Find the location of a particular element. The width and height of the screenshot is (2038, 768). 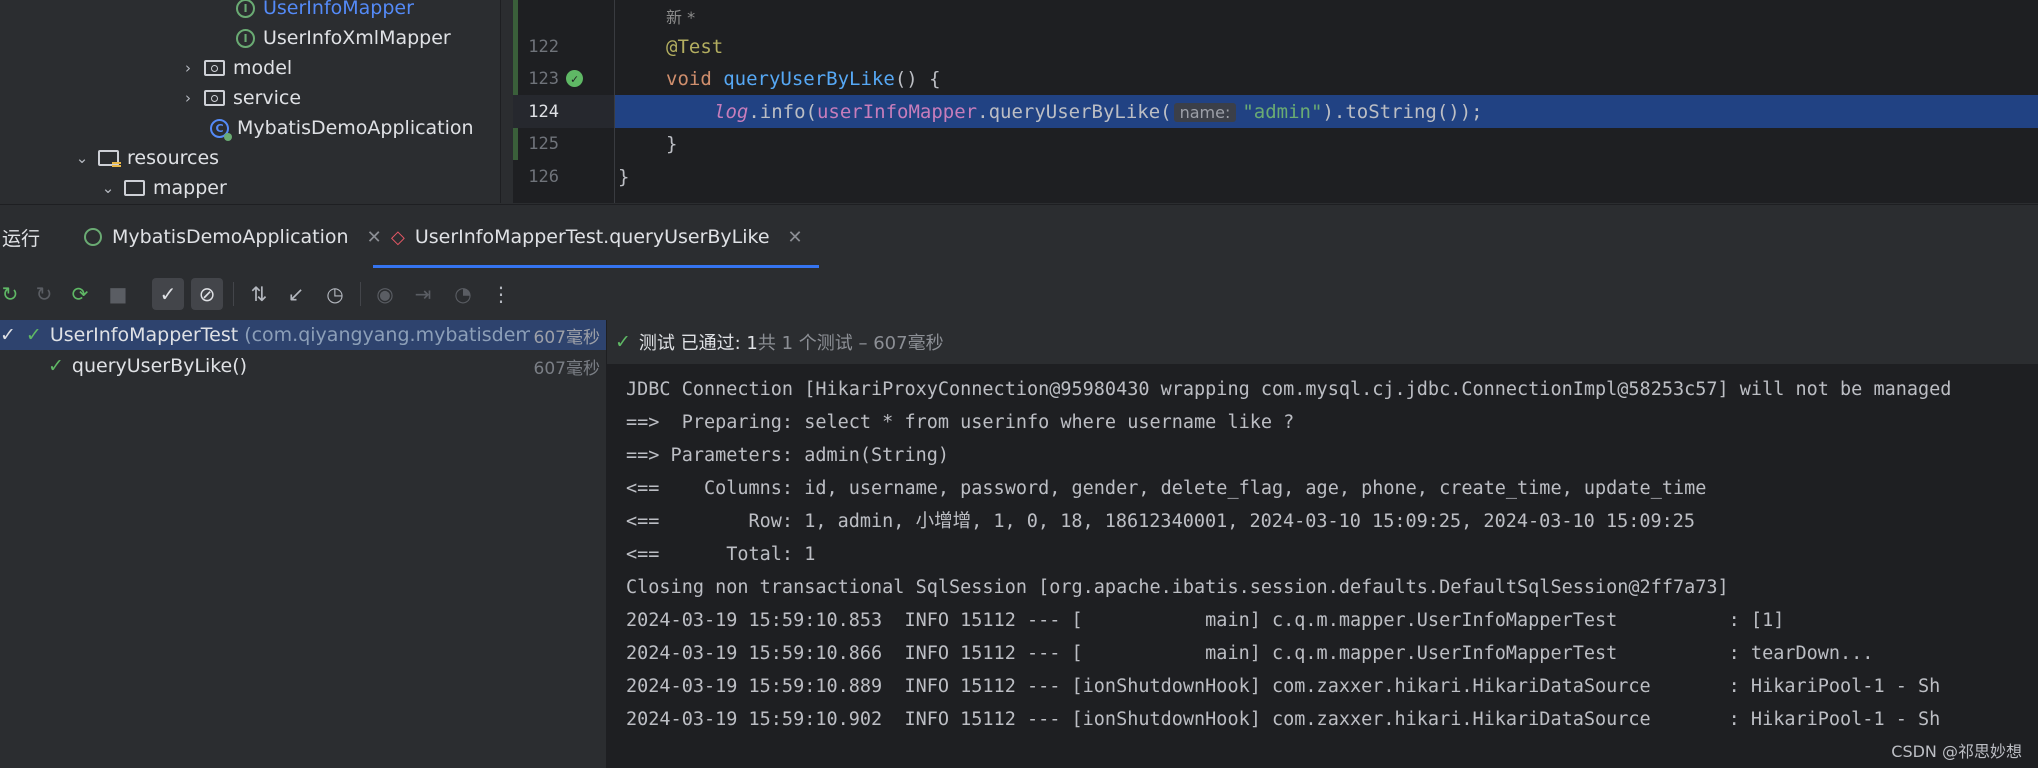

tree-item-label: model is located at coordinates (263, 68).